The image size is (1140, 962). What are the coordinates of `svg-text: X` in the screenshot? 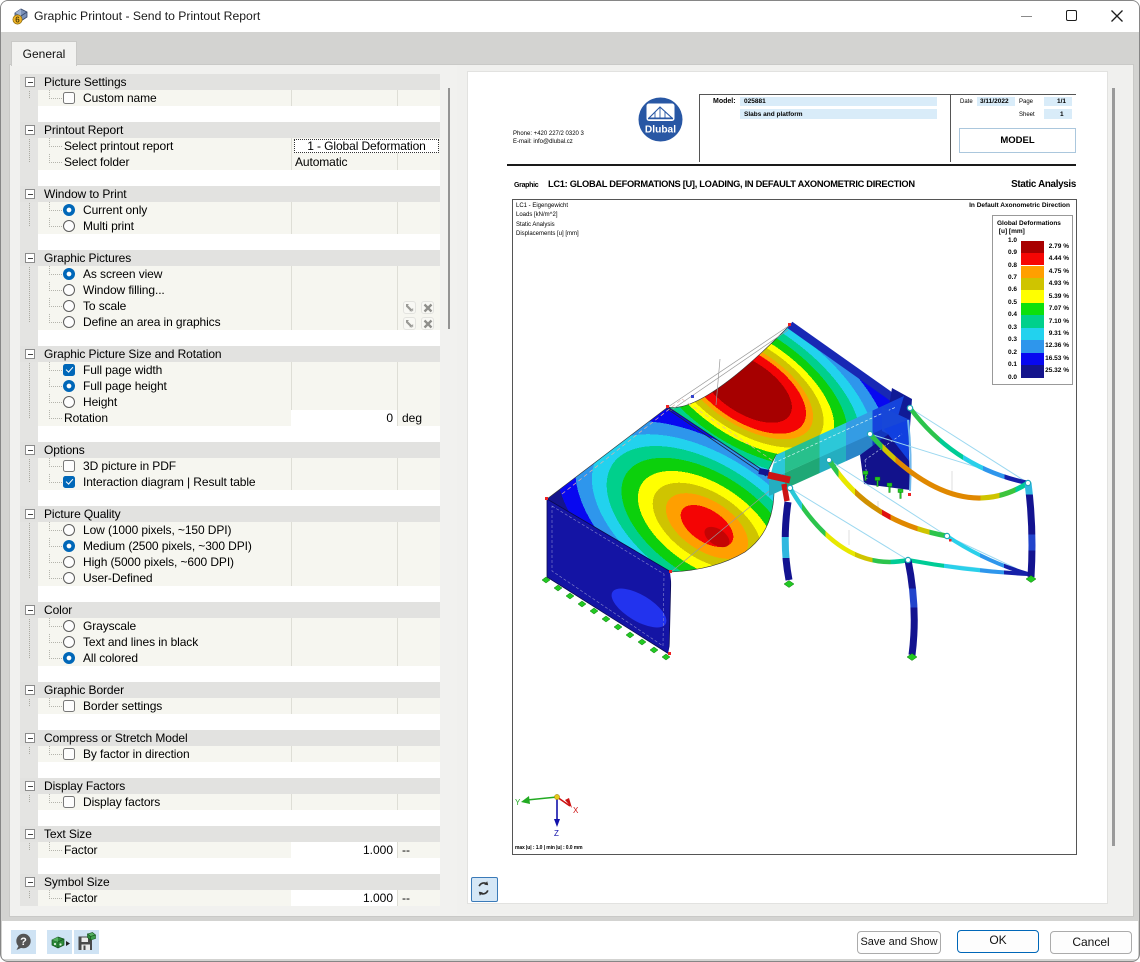 It's located at (576, 810).